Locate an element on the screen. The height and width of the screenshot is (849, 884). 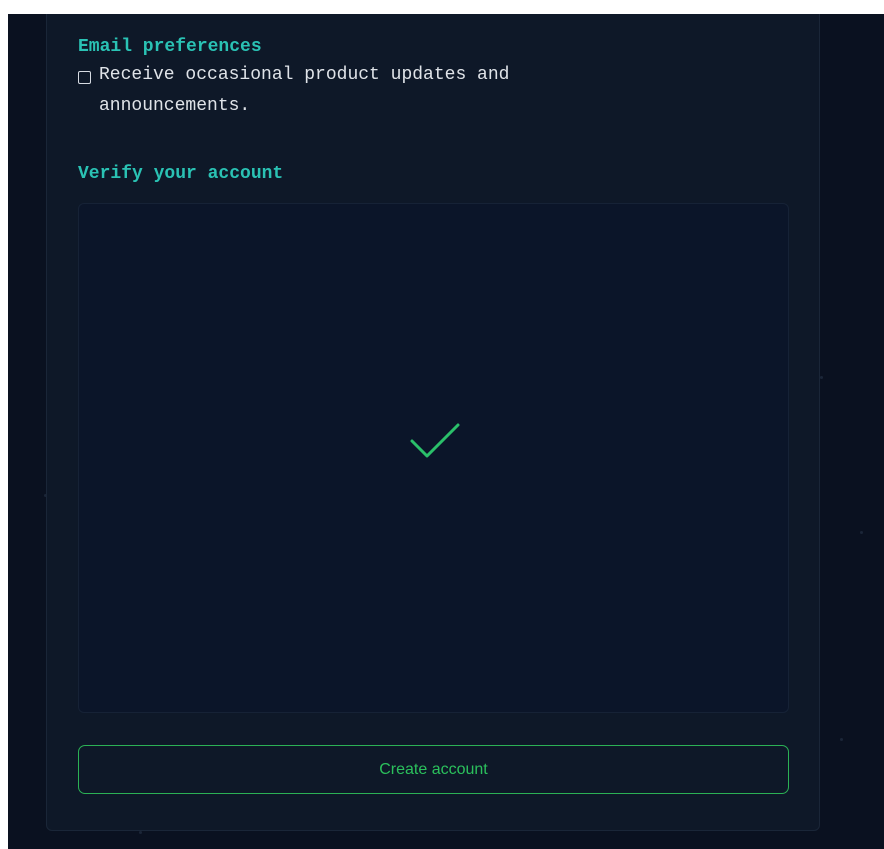
checkmark-icon is located at coordinates (435, 440).